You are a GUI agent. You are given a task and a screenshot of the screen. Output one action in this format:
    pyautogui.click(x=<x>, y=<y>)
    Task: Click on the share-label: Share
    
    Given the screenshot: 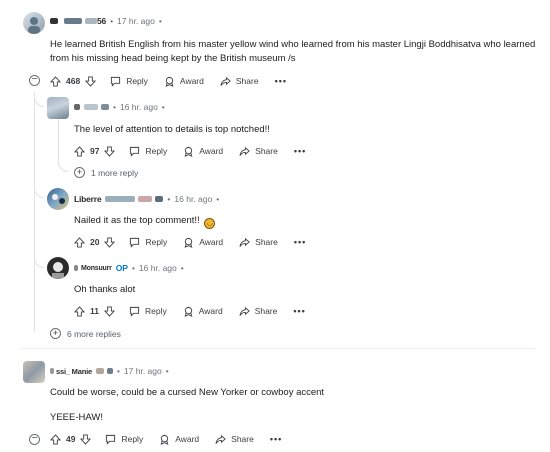 What is the action you would take?
    pyautogui.click(x=266, y=311)
    